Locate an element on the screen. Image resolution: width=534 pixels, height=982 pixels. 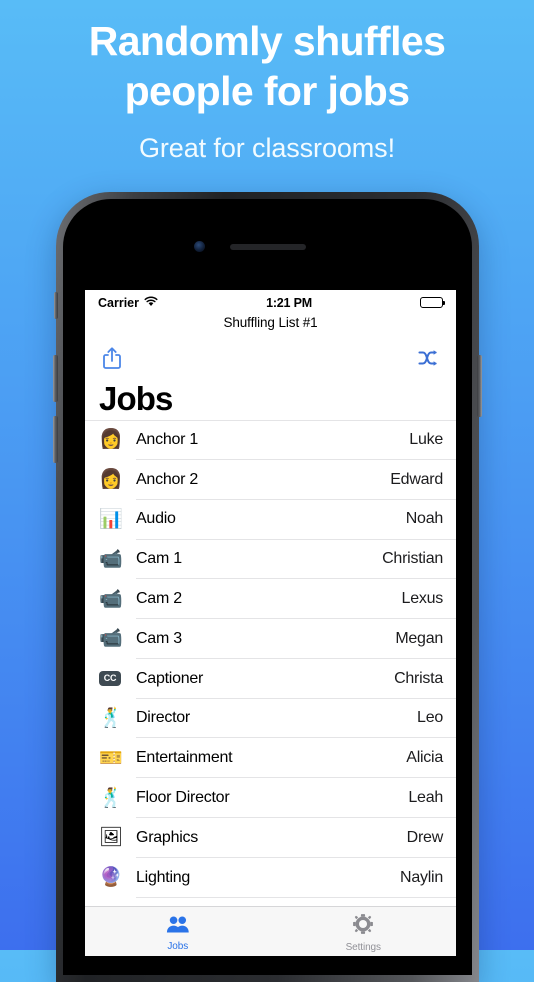
silent-switch-button is located at coordinates (56, 305).